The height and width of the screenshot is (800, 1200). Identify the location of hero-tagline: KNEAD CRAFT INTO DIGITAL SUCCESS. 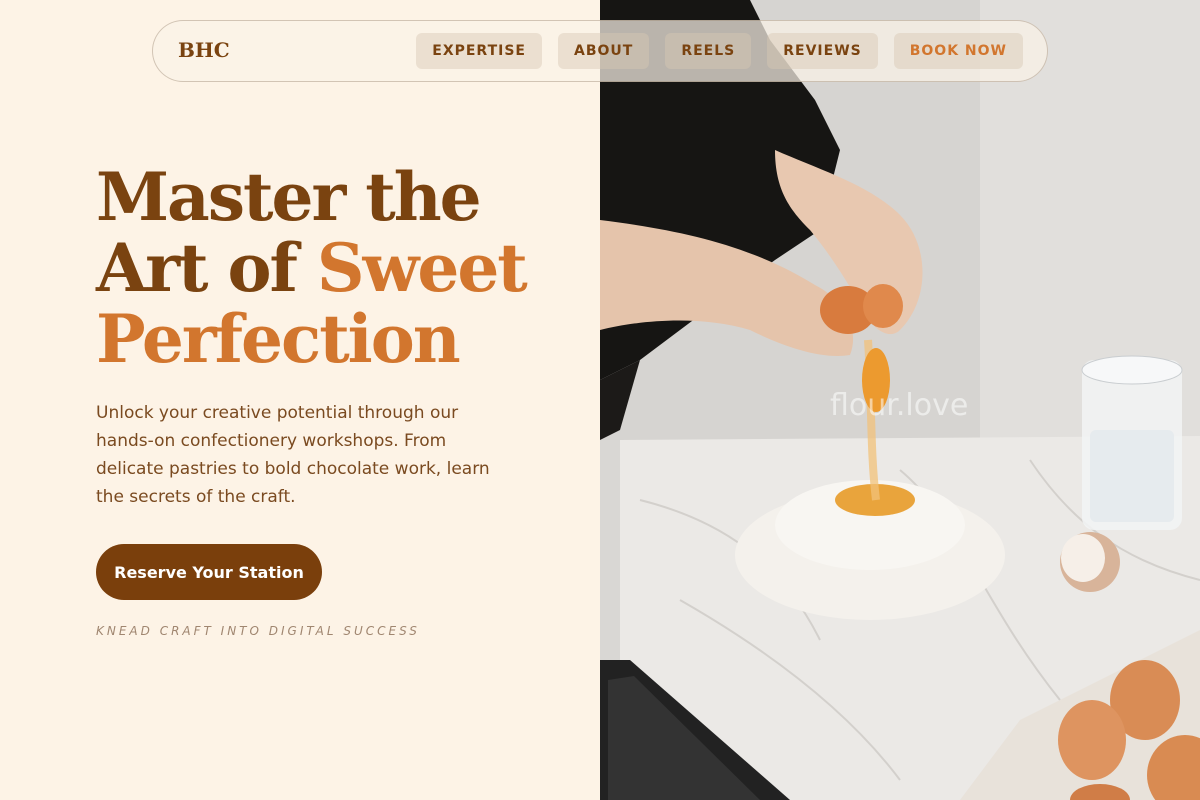
(258, 631).